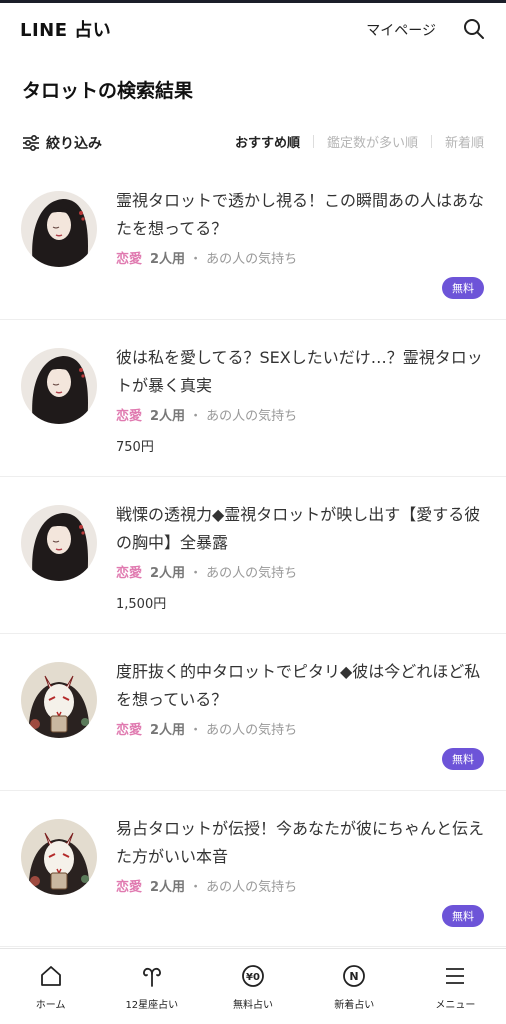 This screenshot has width=506, height=1024. I want to click on item-title: 度肝抜く的中タロットでピタリ◆彼は今どれほど私を想っている？, so click(300, 686).